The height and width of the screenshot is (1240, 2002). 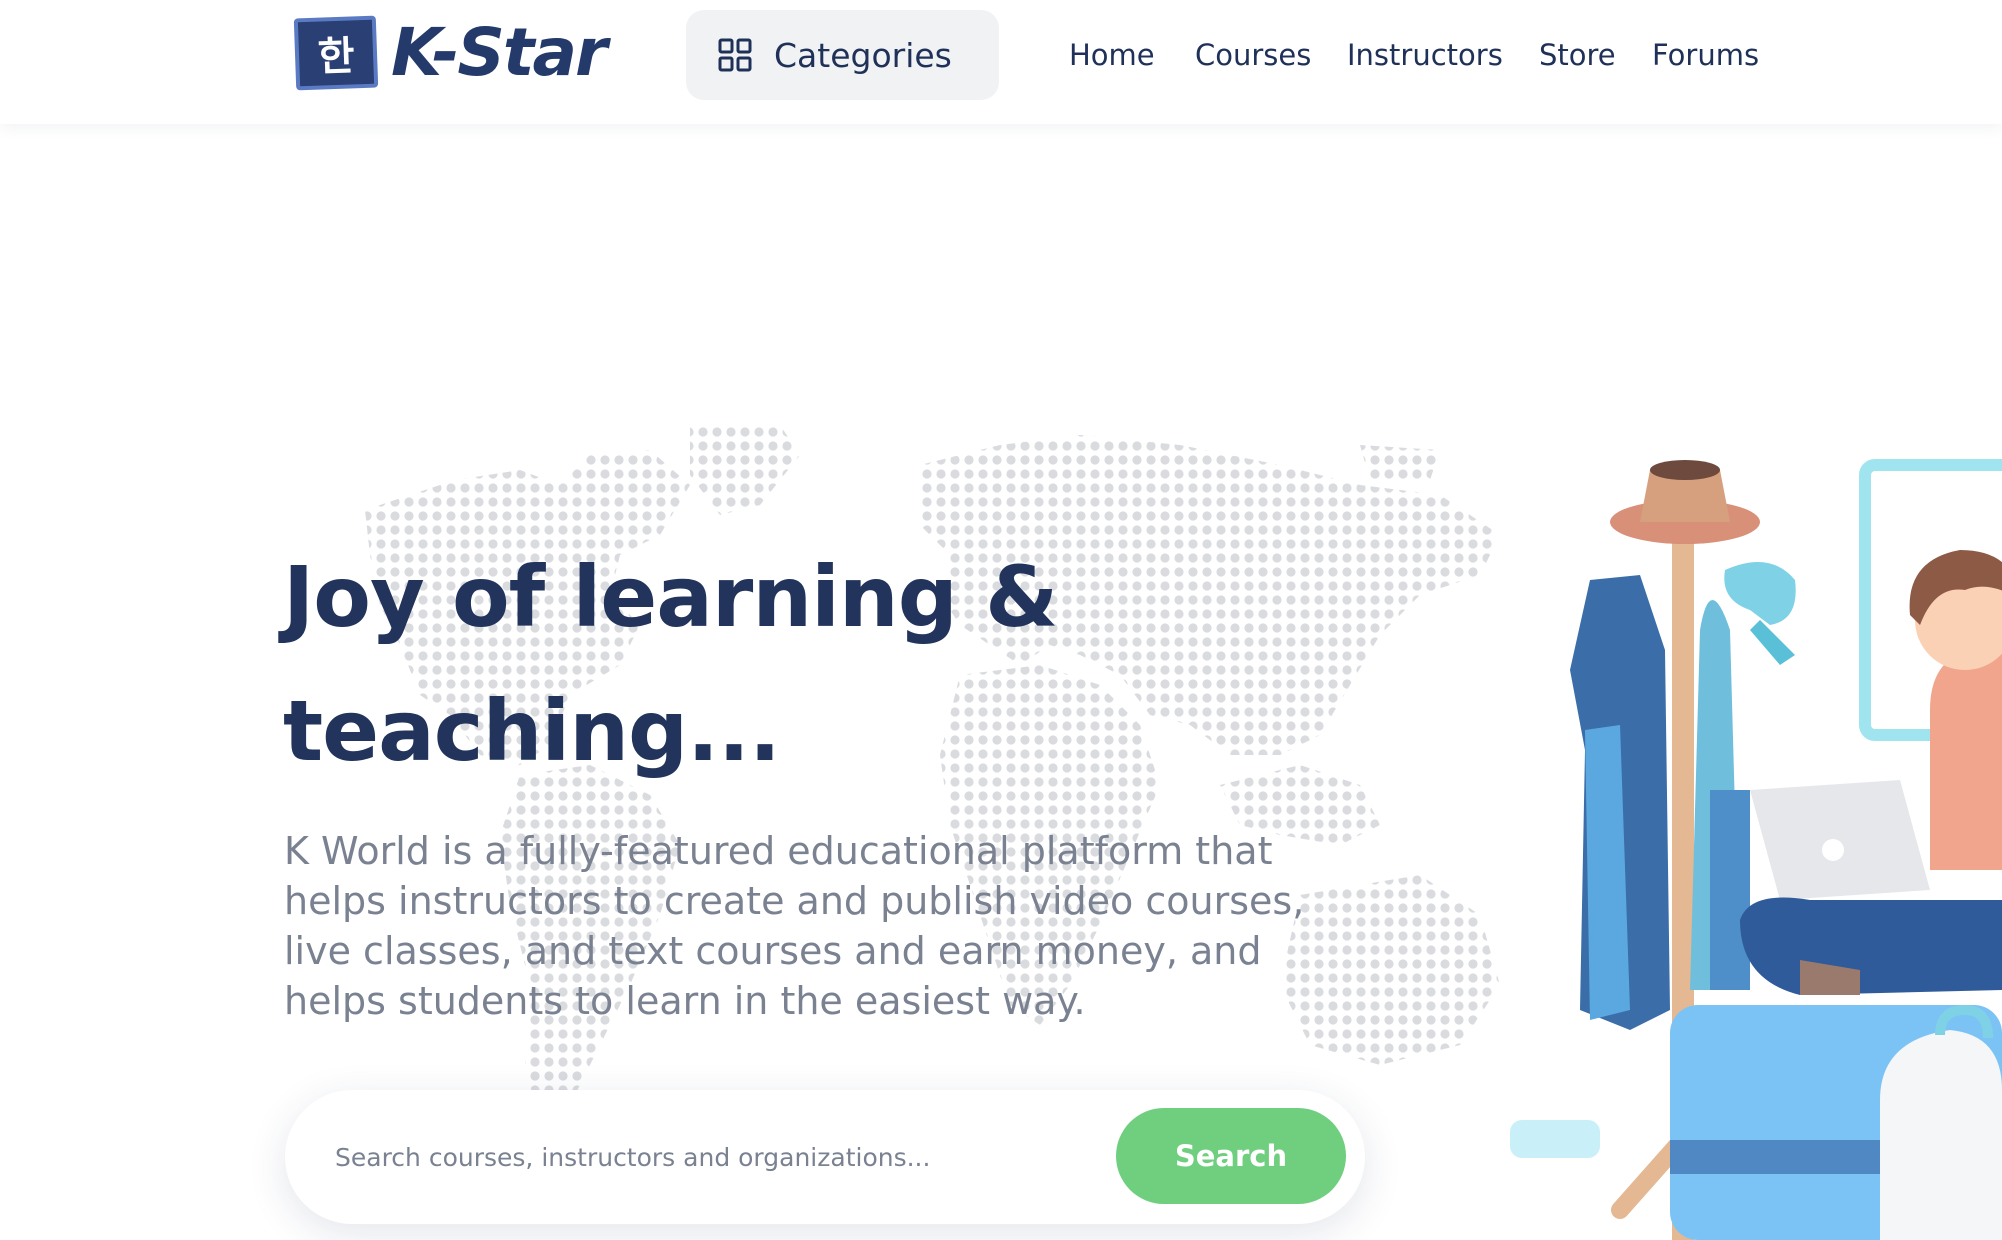 What do you see at coordinates (1253, 55) in the screenshot?
I see `nav-courses: Courses` at bounding box center [1253, 55].